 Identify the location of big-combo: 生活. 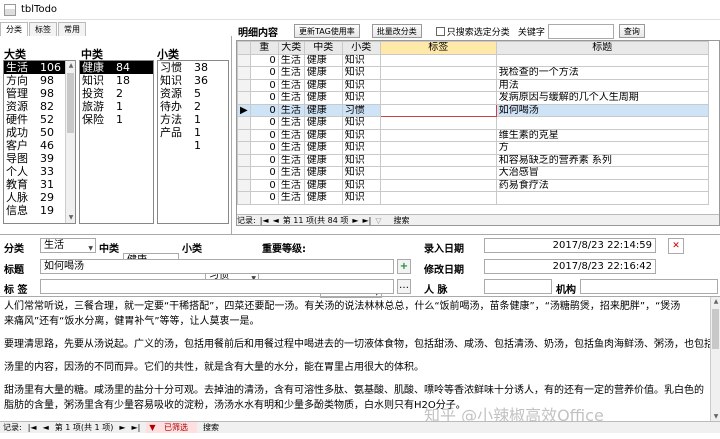
(68, 246).